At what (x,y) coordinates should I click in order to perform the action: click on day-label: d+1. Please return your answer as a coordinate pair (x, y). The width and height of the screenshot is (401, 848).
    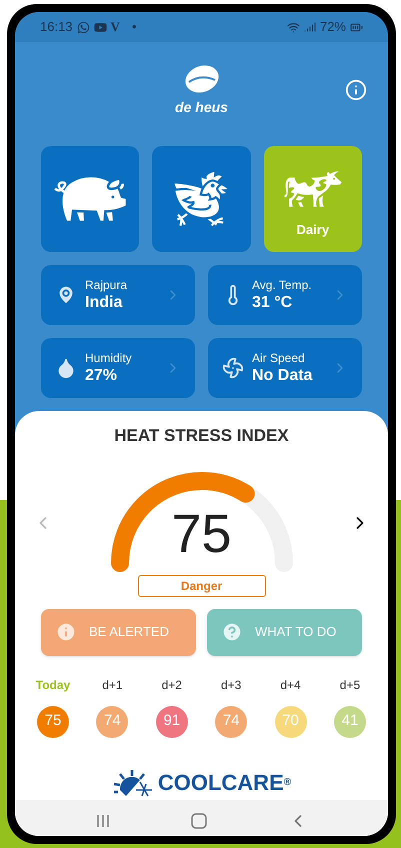
    Looking at the image, I should click on (112, 685).